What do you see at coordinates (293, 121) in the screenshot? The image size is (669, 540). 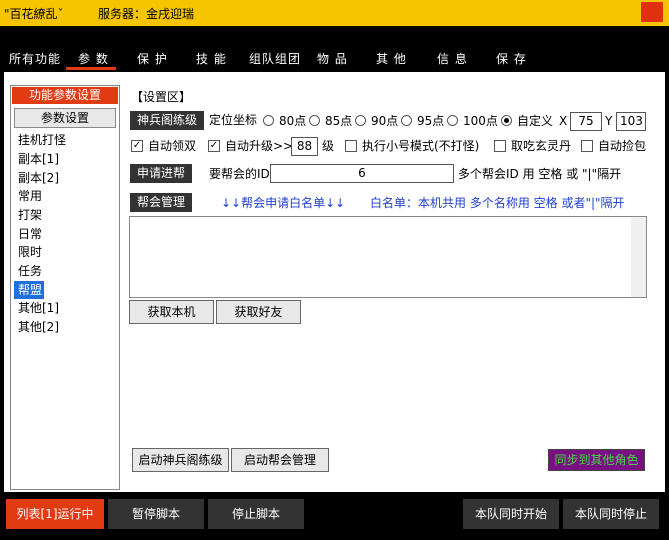 I see `radio-80-label: 80点` at bounding box center [293, 121].